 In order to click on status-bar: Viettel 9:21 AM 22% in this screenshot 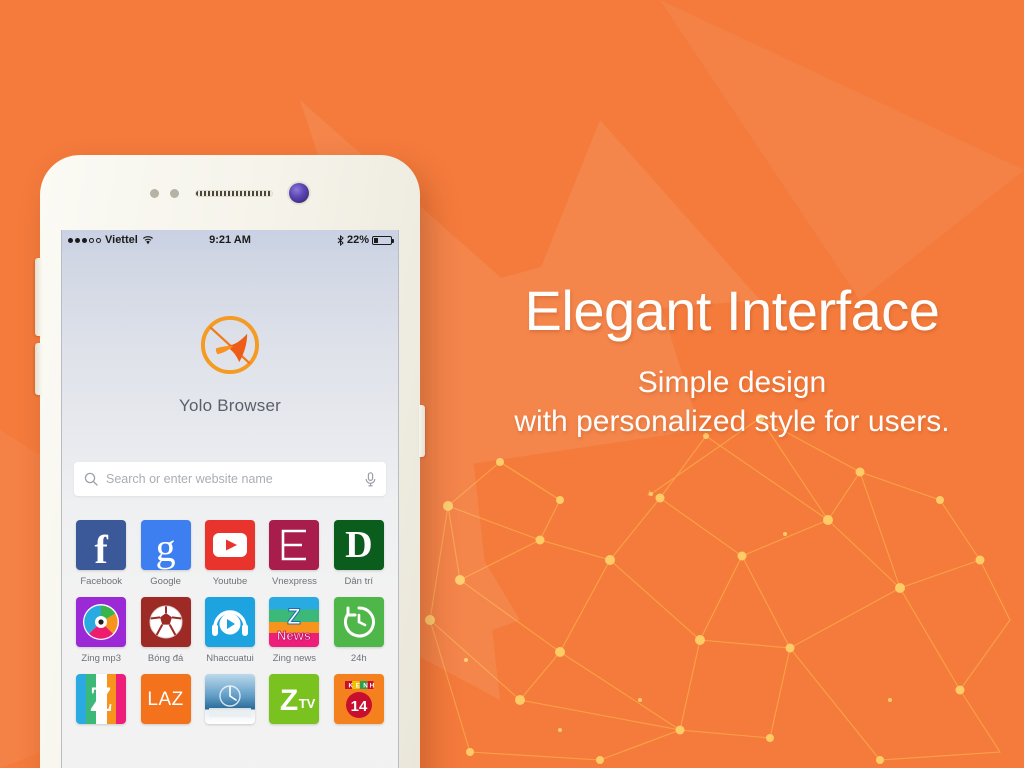, I will do `click(230, 240)`.